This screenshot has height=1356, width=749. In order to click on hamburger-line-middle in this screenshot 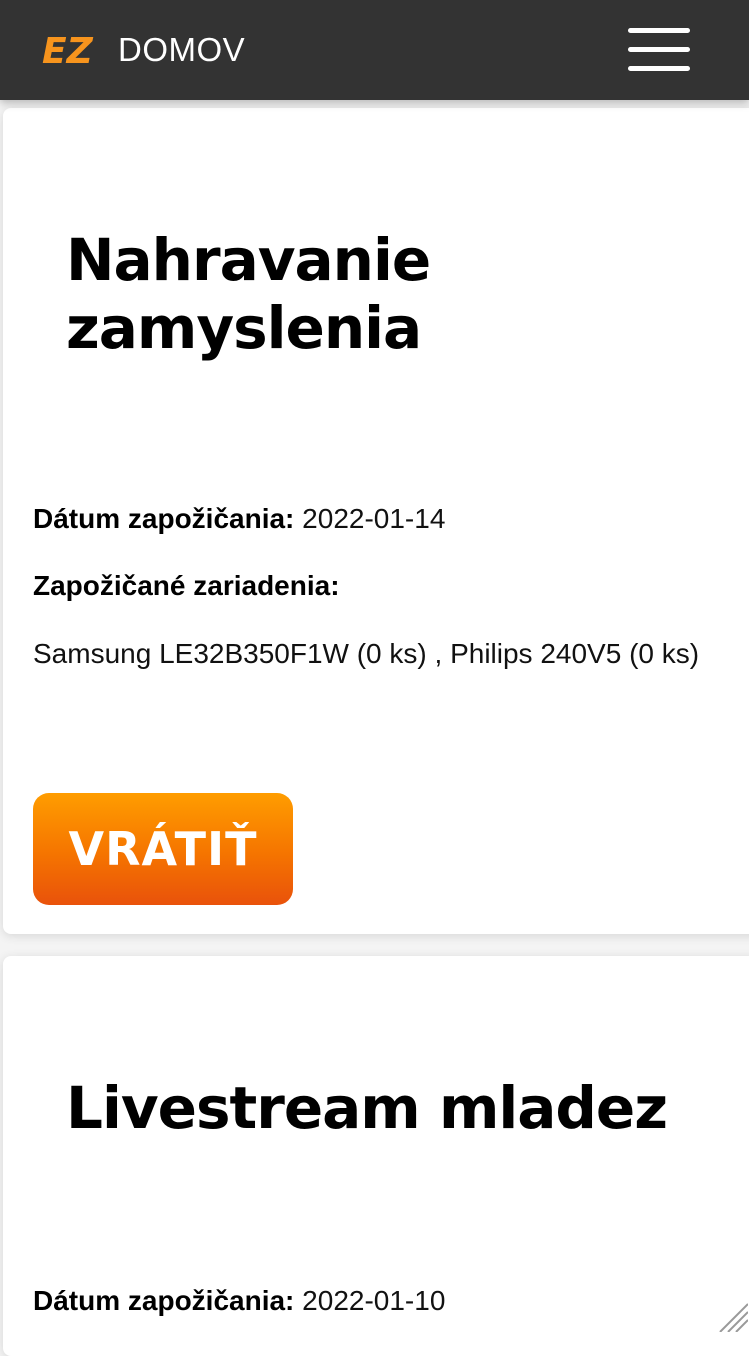, I will do `click(659, 49)`.